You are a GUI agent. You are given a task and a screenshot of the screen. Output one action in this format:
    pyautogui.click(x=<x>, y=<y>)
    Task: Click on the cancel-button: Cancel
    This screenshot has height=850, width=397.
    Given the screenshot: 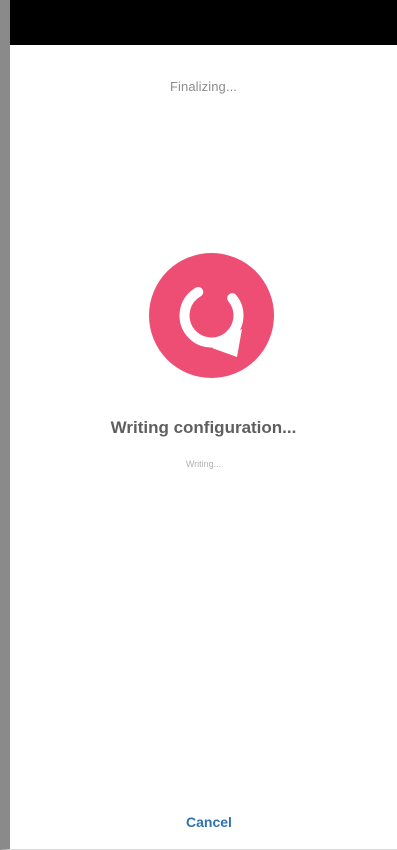 What is the action you would take?
    pyautogui.click(x=209, y=822)
    